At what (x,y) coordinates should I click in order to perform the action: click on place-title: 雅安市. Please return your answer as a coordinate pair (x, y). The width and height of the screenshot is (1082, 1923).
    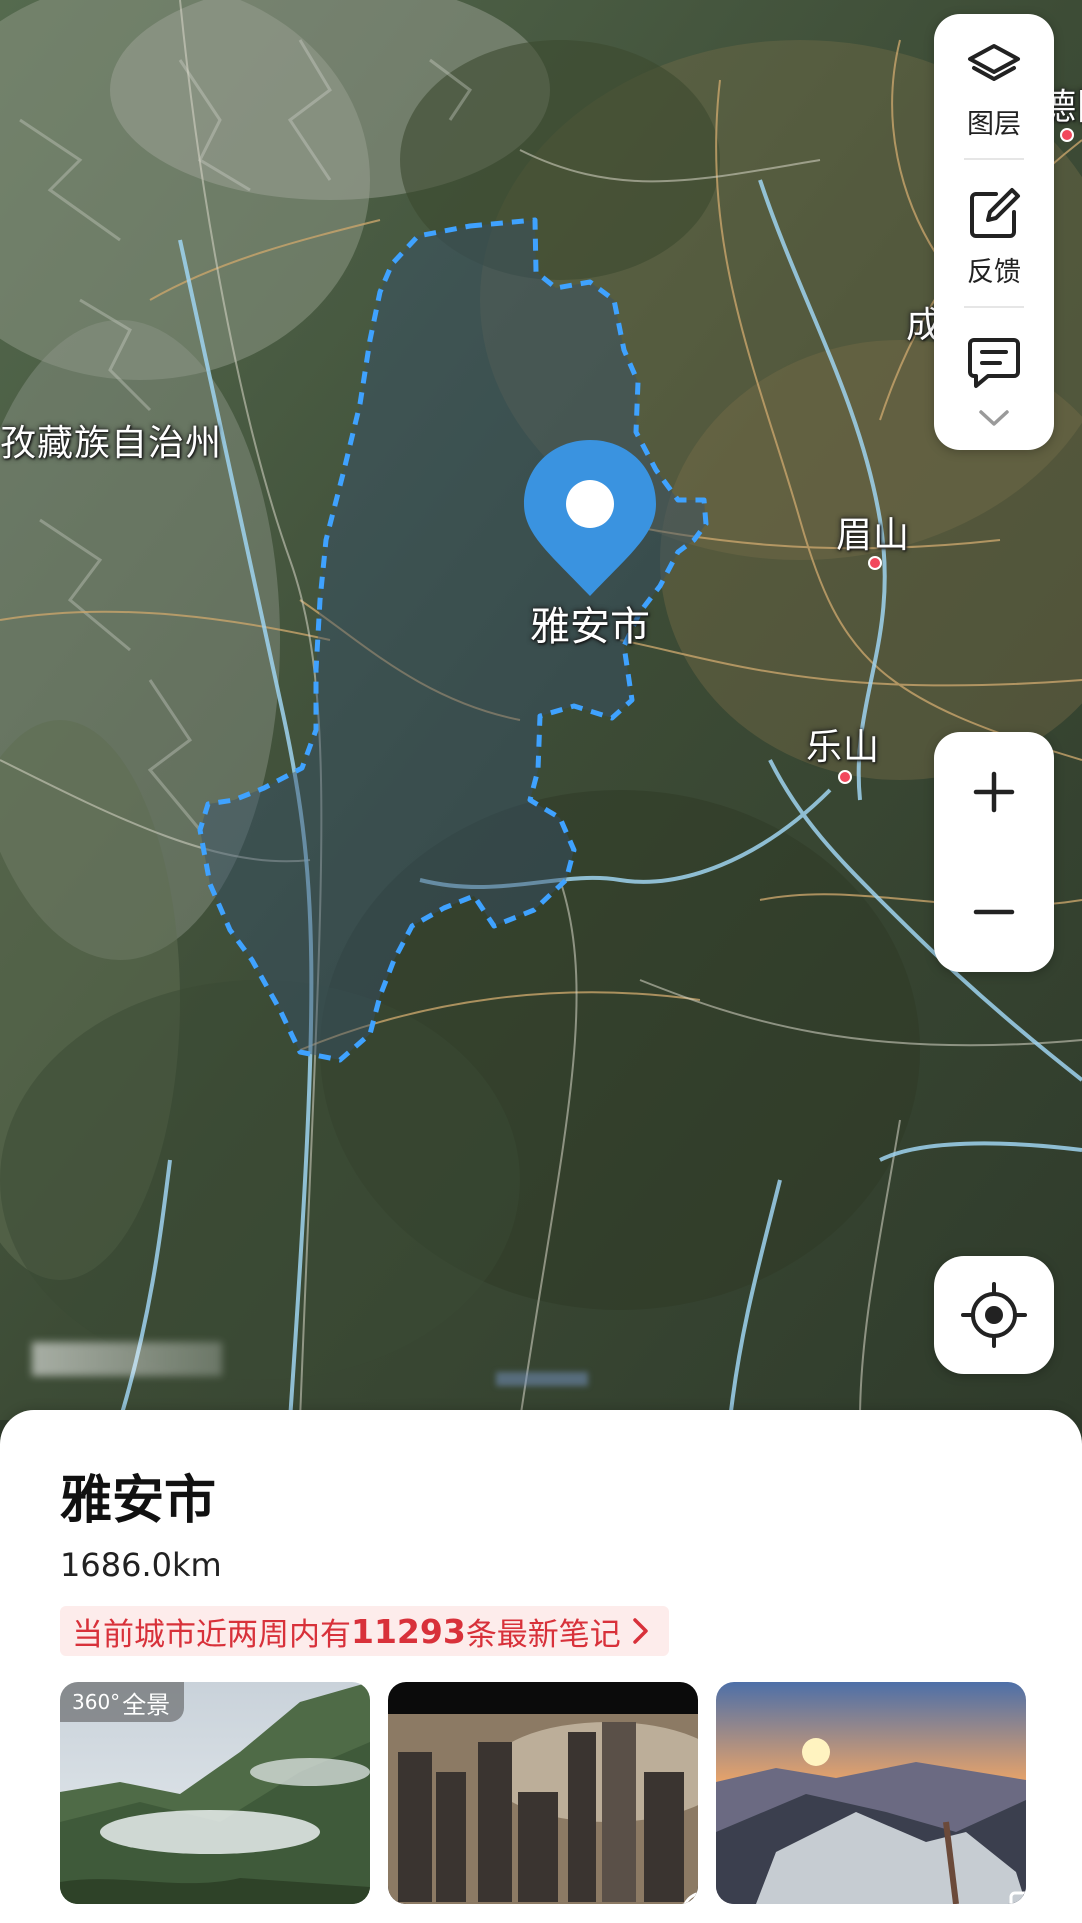
    Looking at the image, I should click on (138, 1501).